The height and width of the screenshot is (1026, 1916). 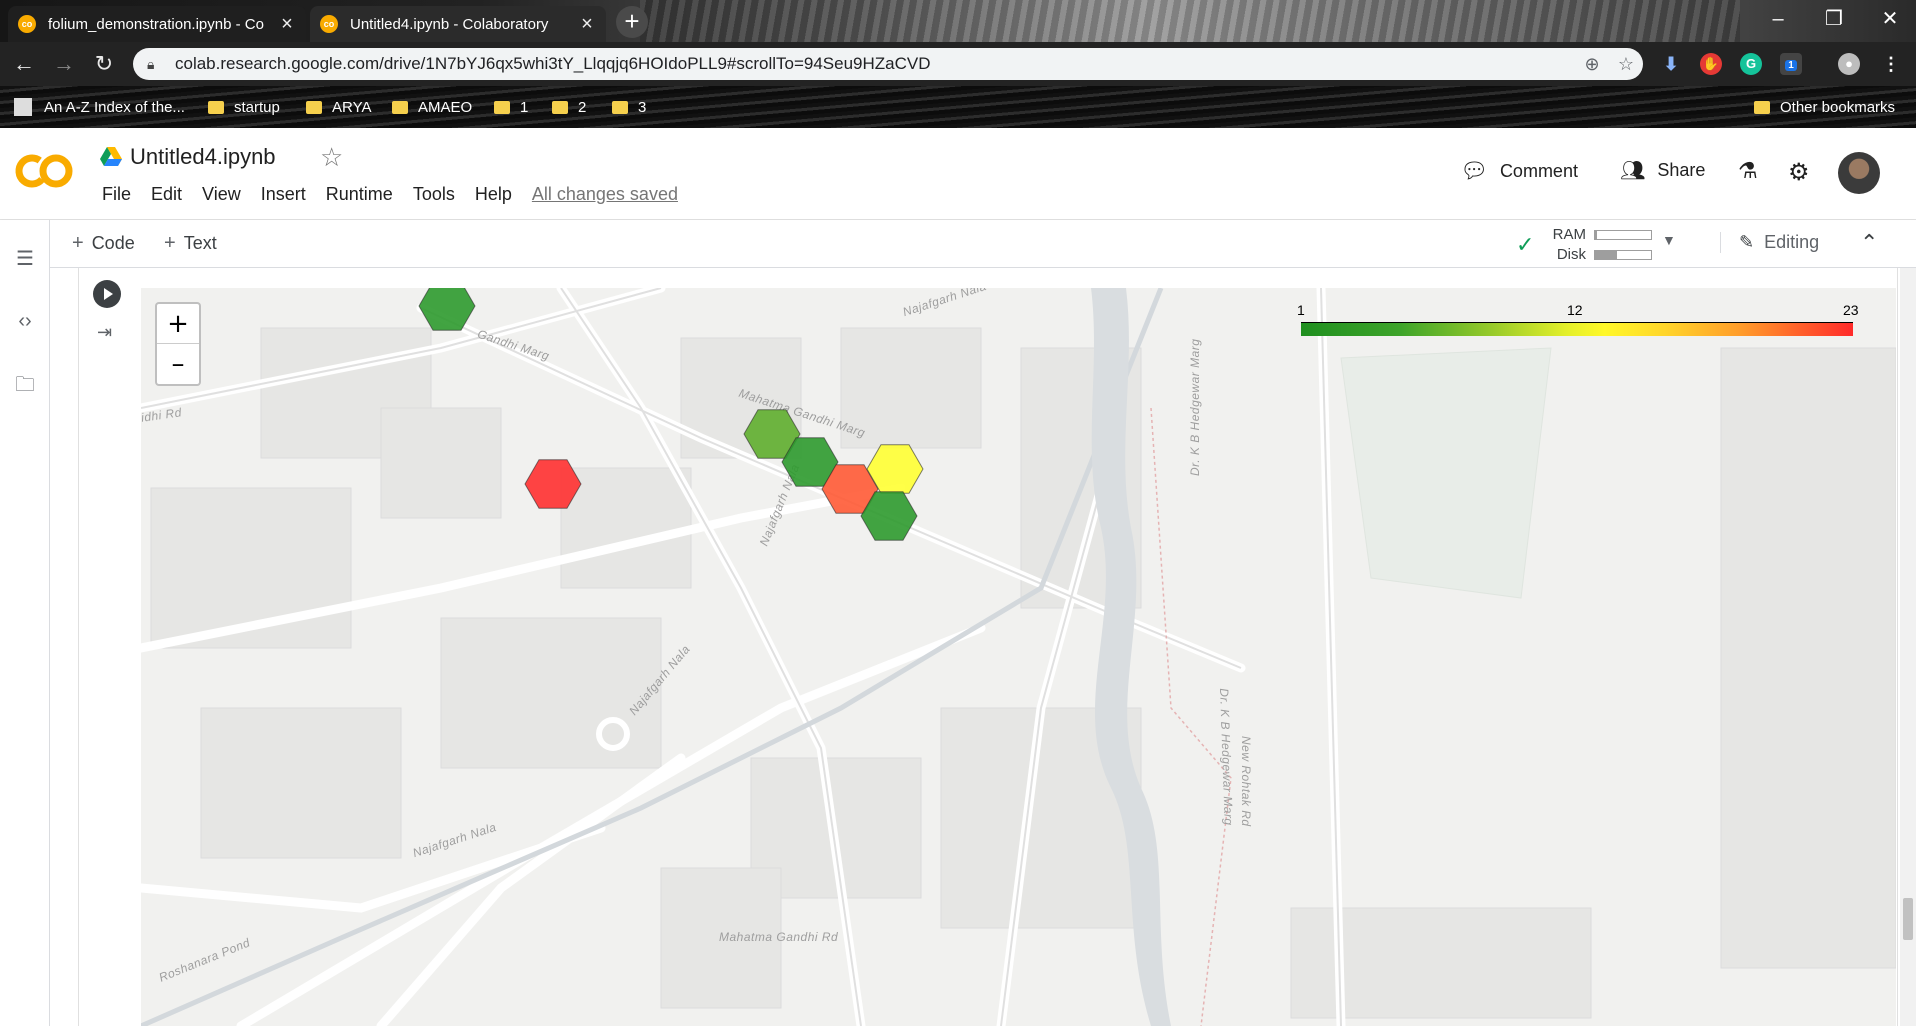 What do you see at coordinates (352, 107) in the screenshot?
I see `bookmark-label: ARYA` at bounding box center [352, 107].